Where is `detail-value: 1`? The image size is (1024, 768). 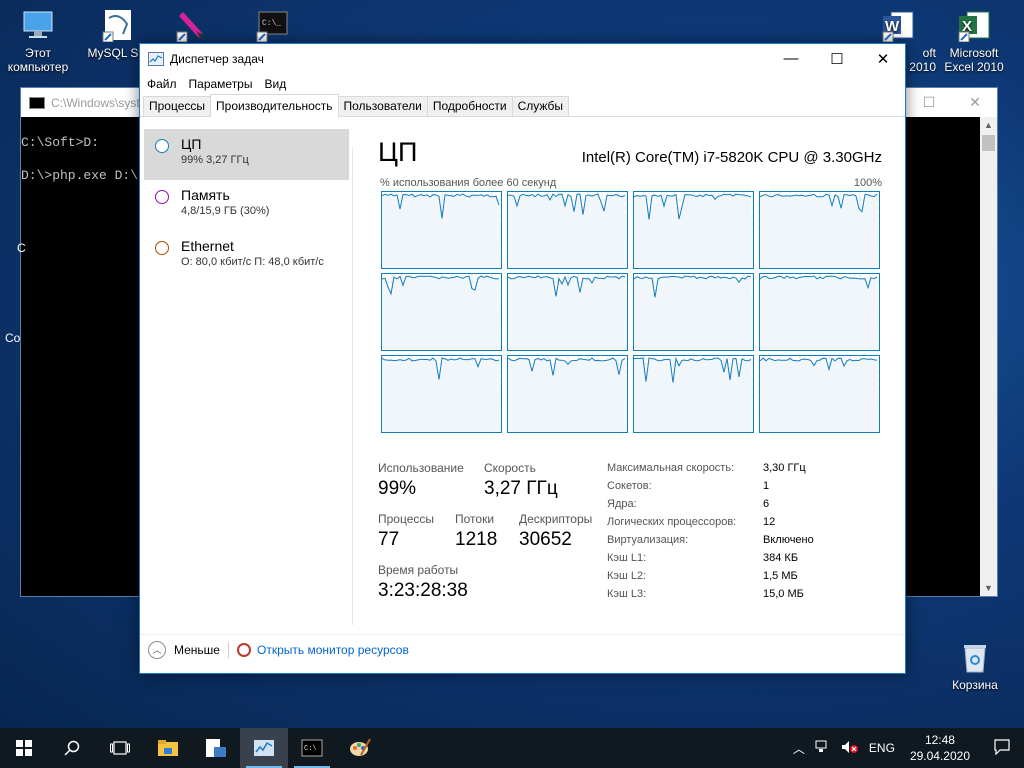 detail-value: 1 is located at coordinates (766, 486).